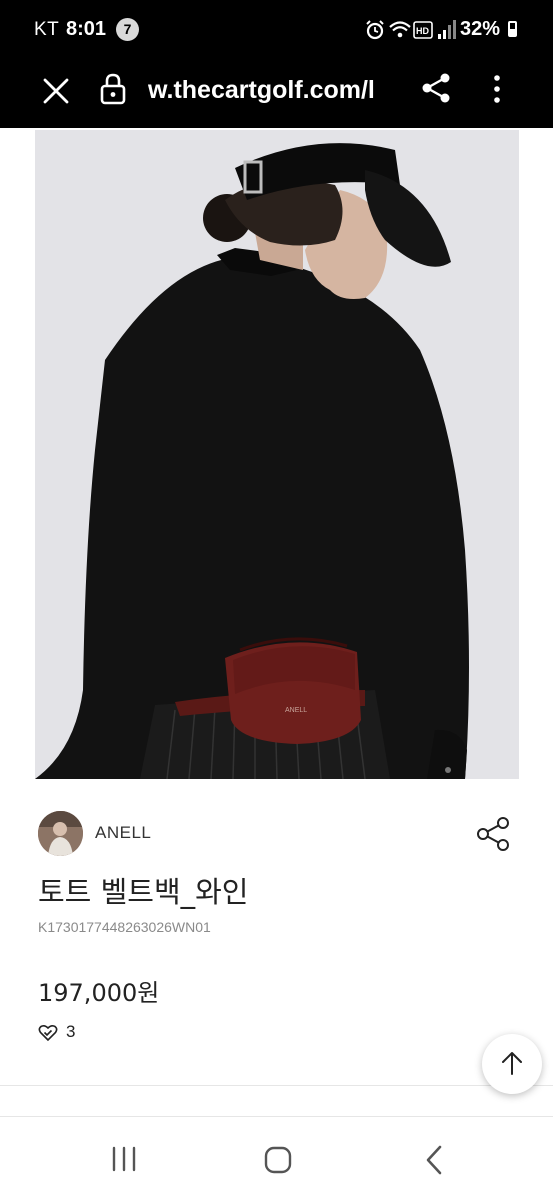 This screenshot has width=553, height=1200. Describe the element at coordinates (400, 29) in the screenshot. I see `wifi-icon` at that location.